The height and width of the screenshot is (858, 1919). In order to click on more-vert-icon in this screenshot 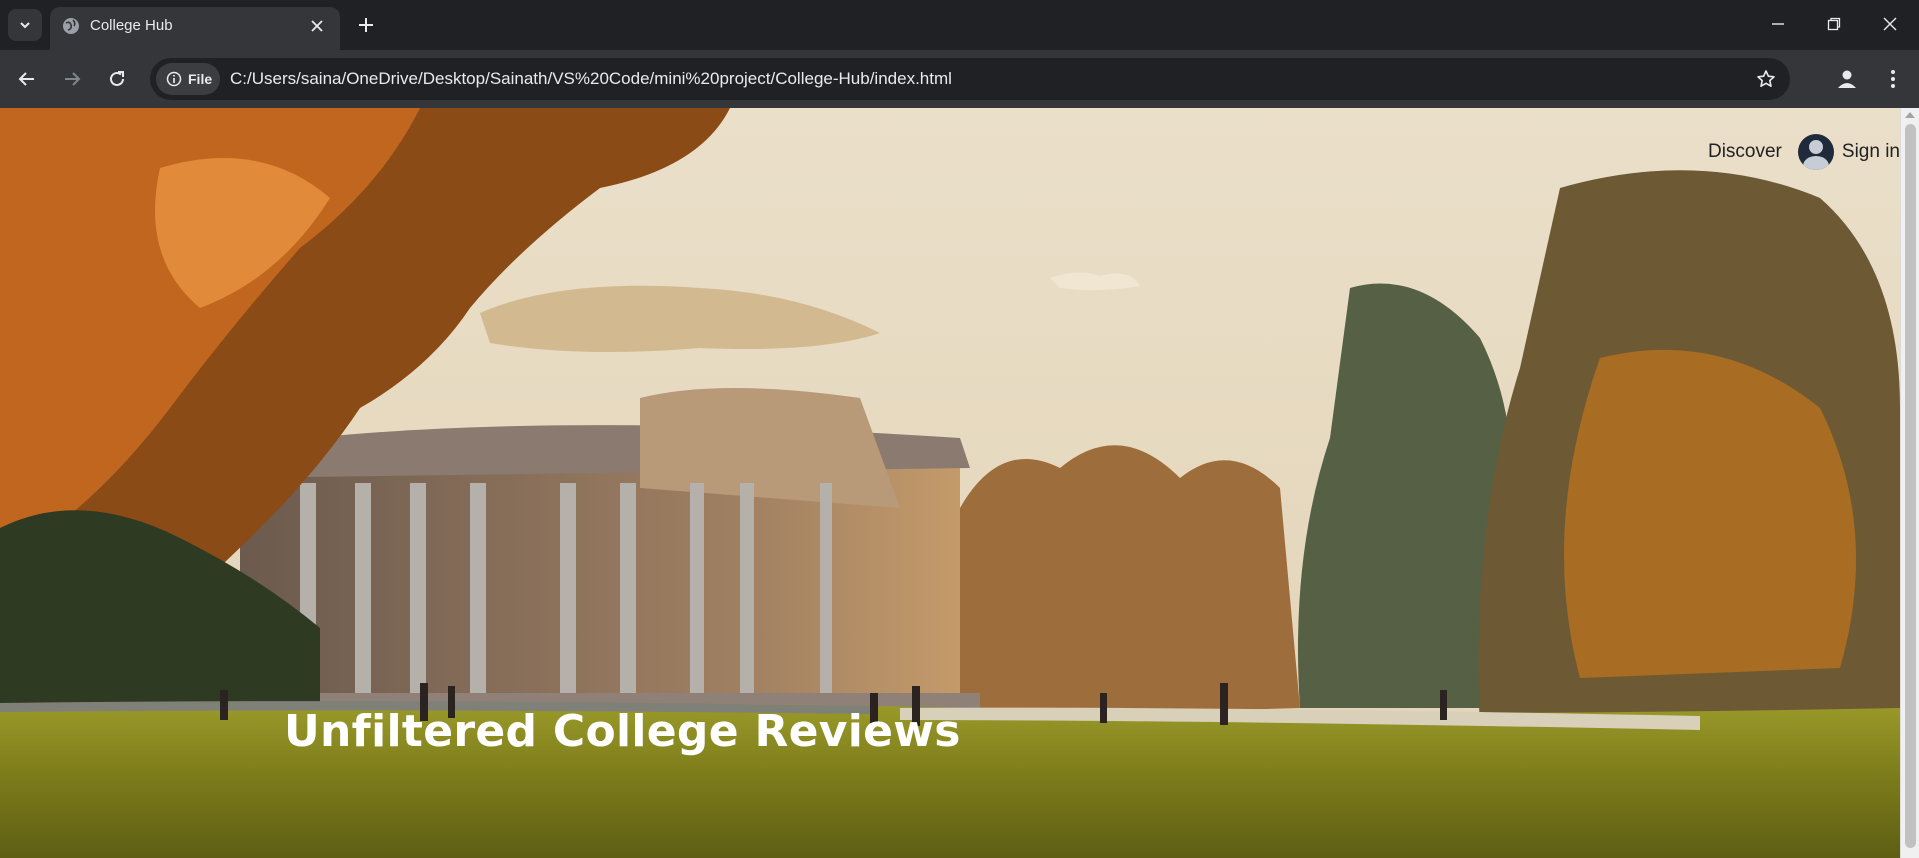, I will do `click(1893, 79)`.